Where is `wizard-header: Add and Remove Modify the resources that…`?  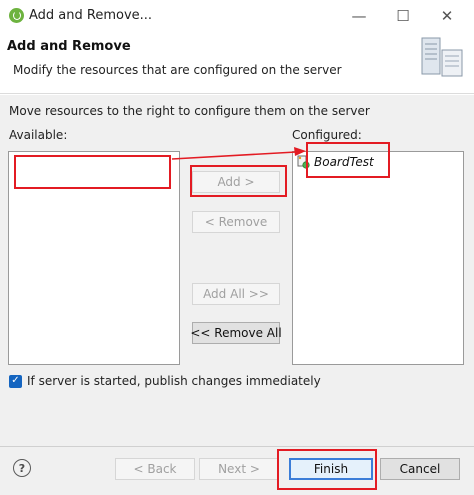
wizard-header: Add and Remove Modify the resources that… is located at coordinates (237, 63).